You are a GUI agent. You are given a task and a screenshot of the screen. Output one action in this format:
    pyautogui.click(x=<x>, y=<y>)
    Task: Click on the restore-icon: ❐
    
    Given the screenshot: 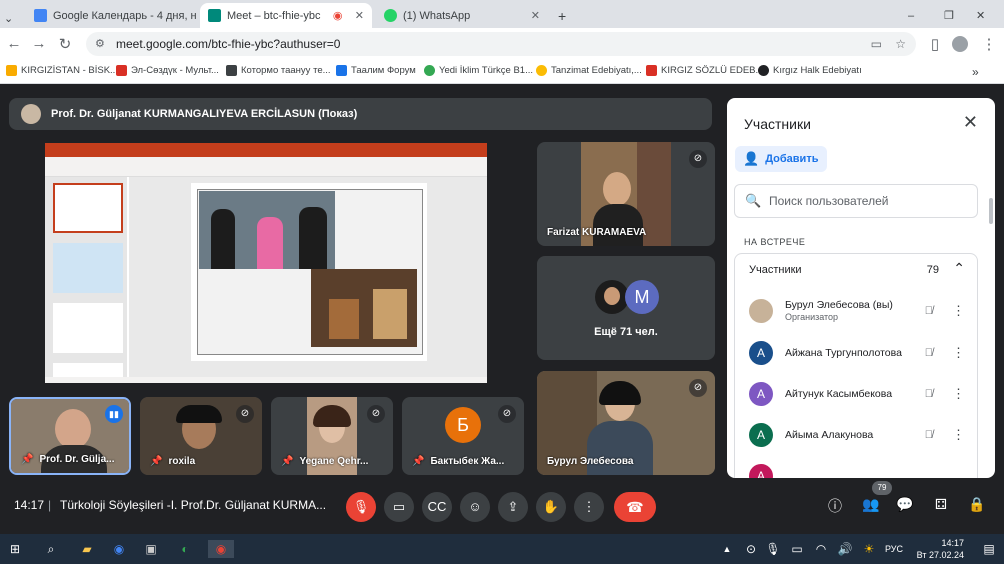 What is the action you would take?
    pyautogui.click(x=954, y=15)
    